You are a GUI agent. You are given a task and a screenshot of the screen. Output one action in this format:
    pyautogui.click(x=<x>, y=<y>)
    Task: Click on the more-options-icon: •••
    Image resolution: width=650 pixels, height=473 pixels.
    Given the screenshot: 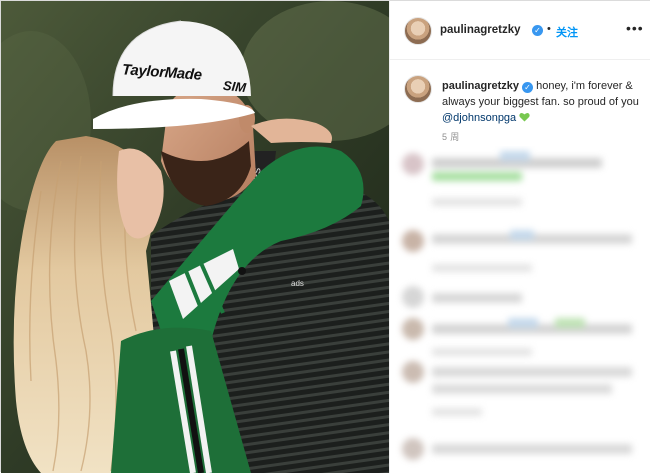 What is the action you would take?
    pyautogui.click(x=635, y=28)
    